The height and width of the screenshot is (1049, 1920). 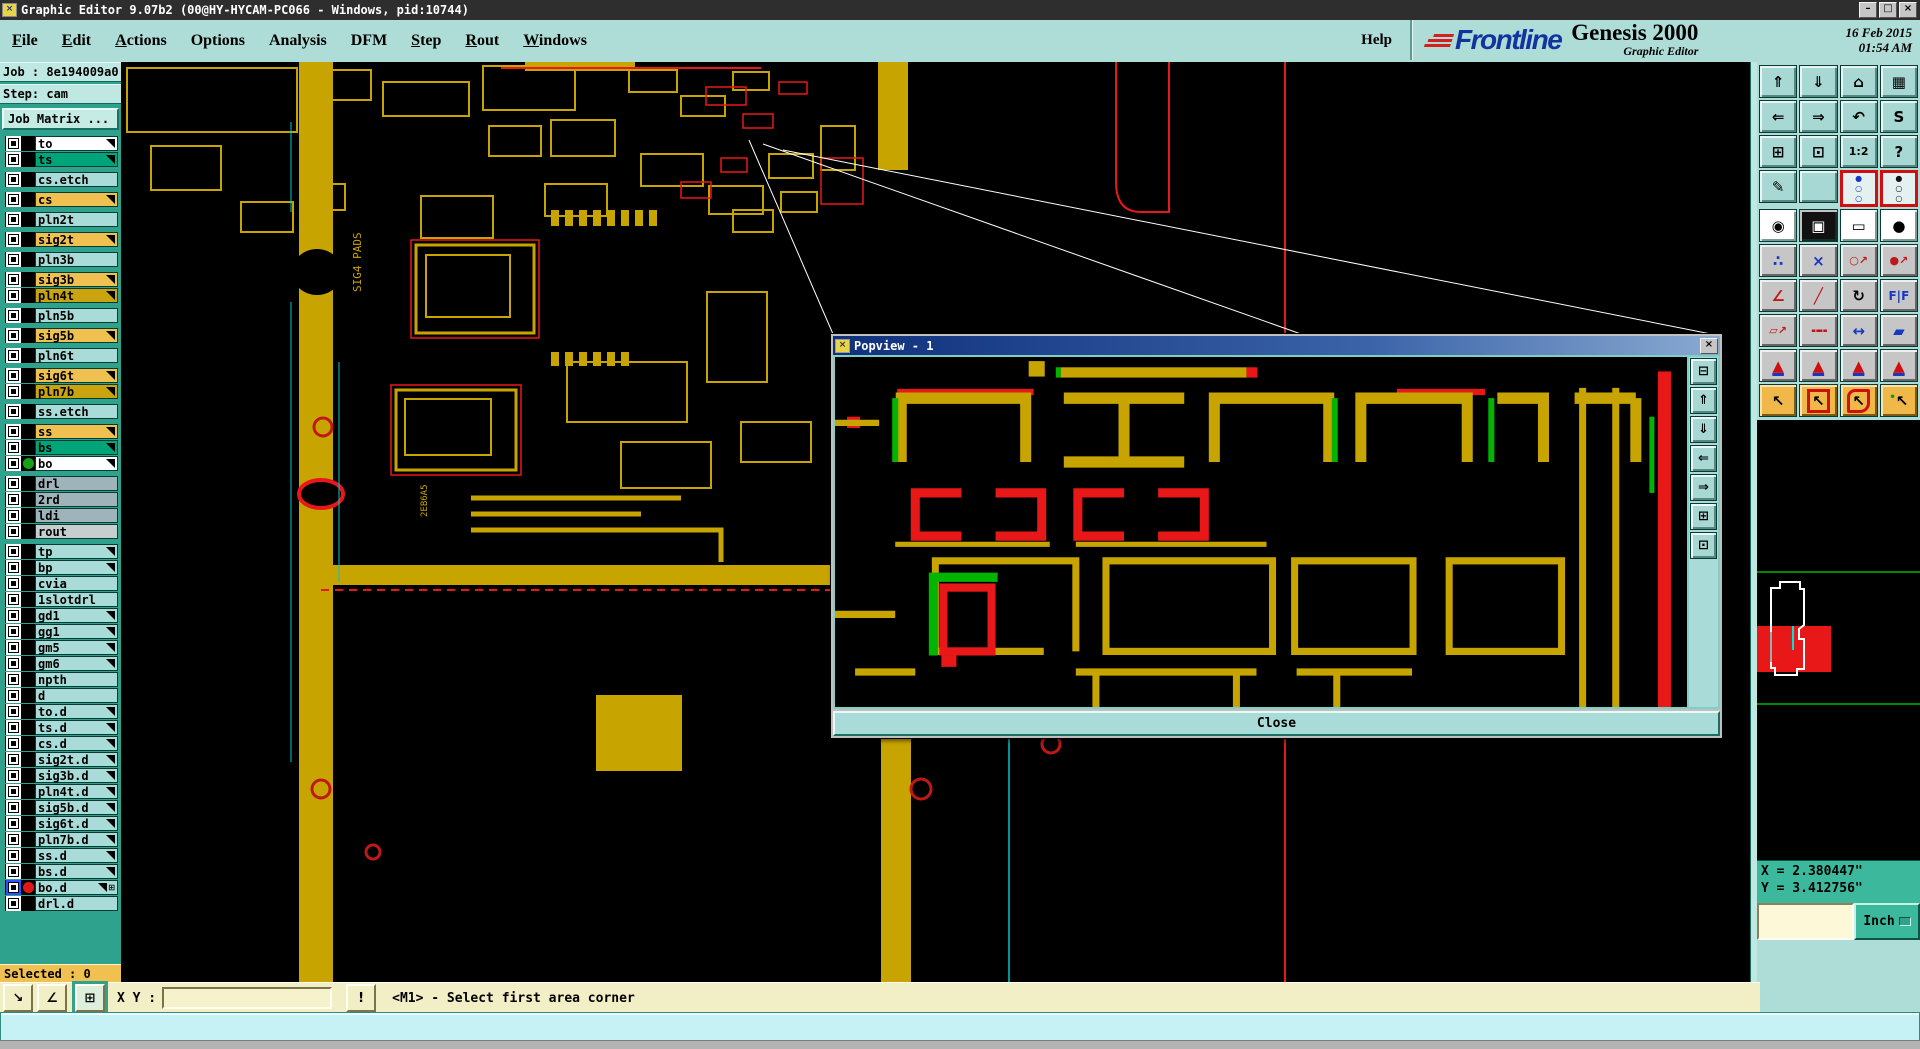 I want to click on layer-plate: tp, so click(x=76, y=551).